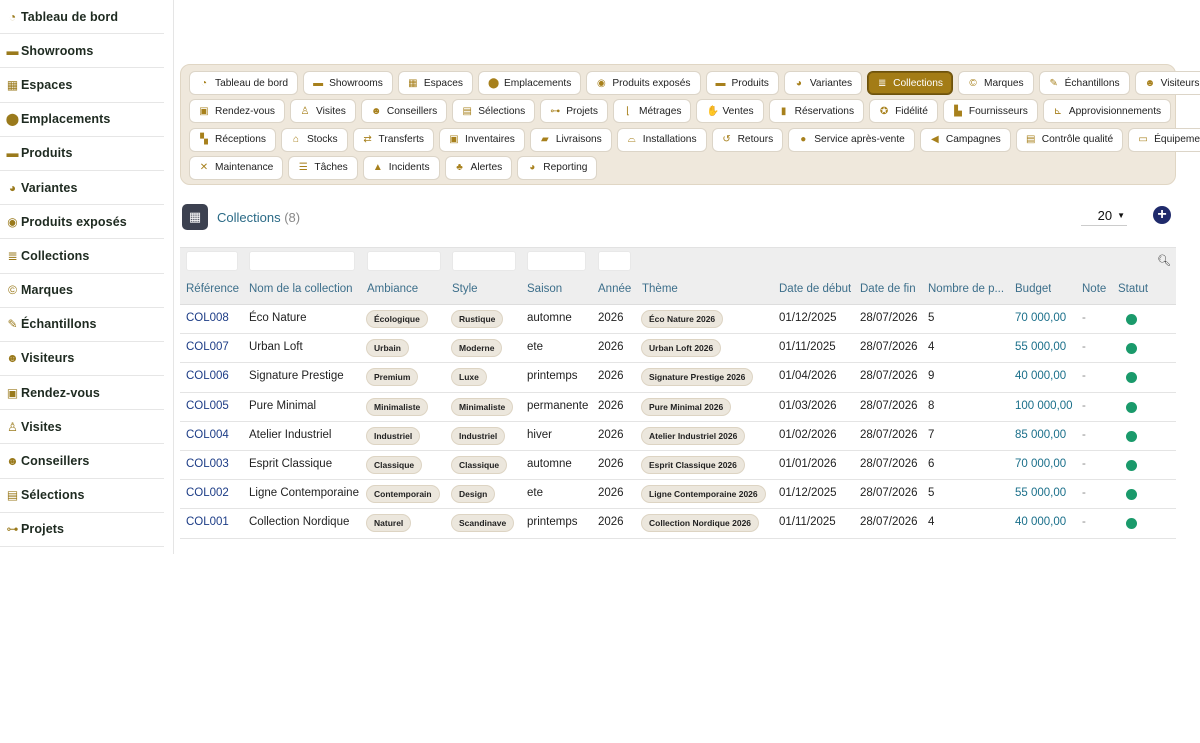 The height and width of the screenshot is (743, 1200). Describe the element at coordinates (747, 139) in the screenshot. I see `nav-chip-2-6: ↺ Retours` at that location.